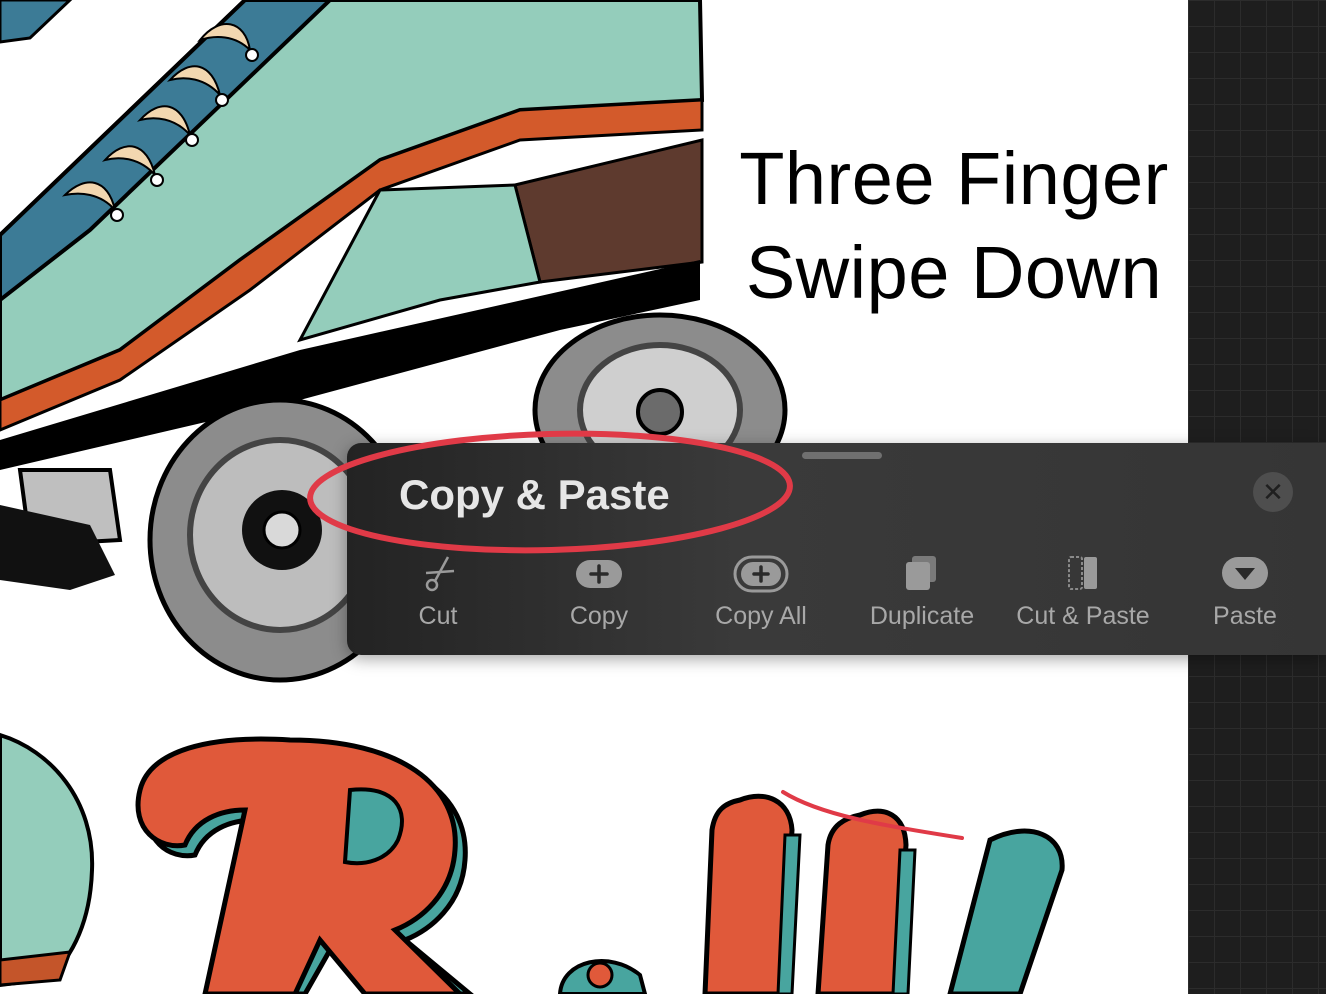 The image size is (1326, 994). What do you see at coordinates (761, 574) in the screenshot?
I see `copy-all-icon` at bounding box center [761, 574].